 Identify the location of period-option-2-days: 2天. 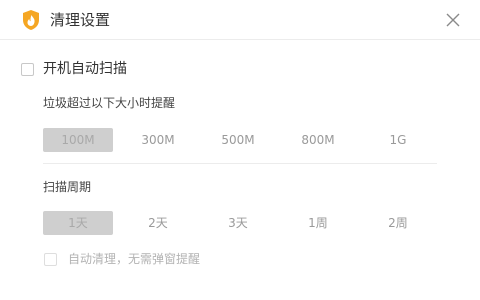
(158, 223).